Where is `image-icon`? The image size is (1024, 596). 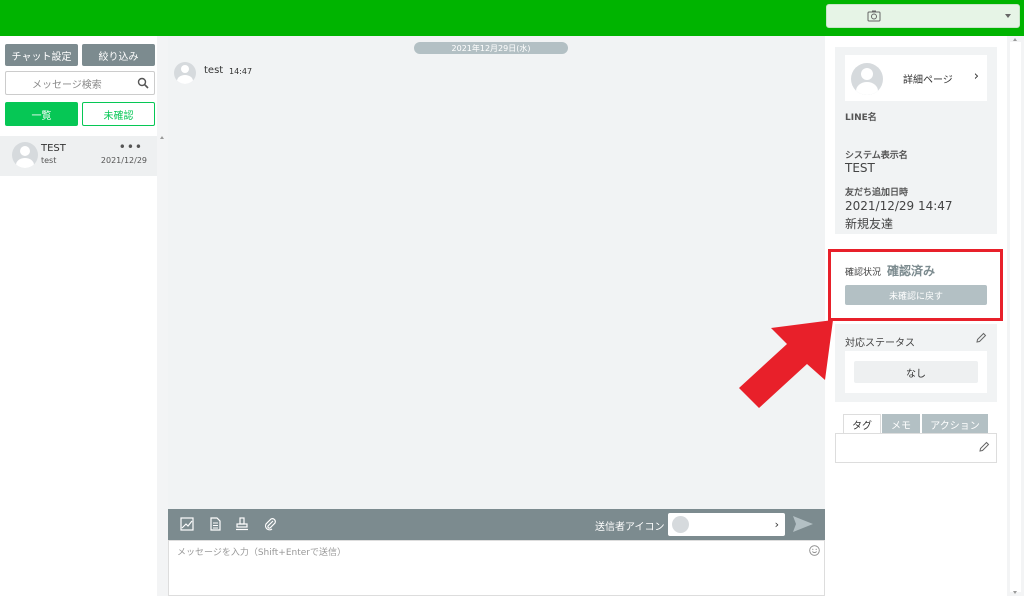 image-icon is located at coordinates (187, 524).